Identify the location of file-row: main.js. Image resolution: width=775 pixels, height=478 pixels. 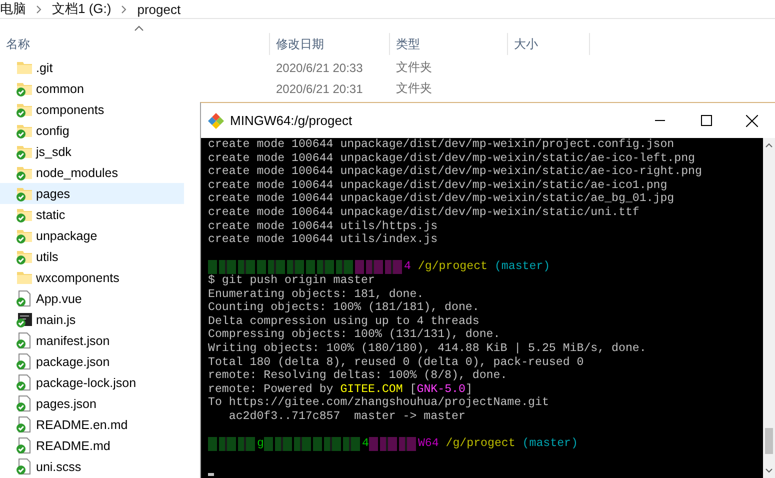
(92, 319).